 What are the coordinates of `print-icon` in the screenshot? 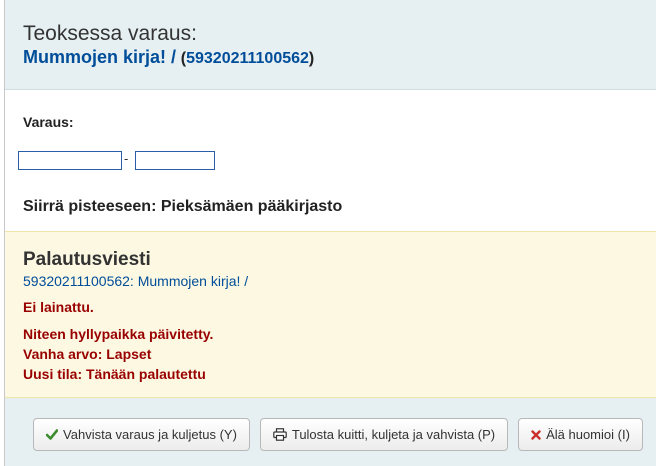 It's located at (280, 434).